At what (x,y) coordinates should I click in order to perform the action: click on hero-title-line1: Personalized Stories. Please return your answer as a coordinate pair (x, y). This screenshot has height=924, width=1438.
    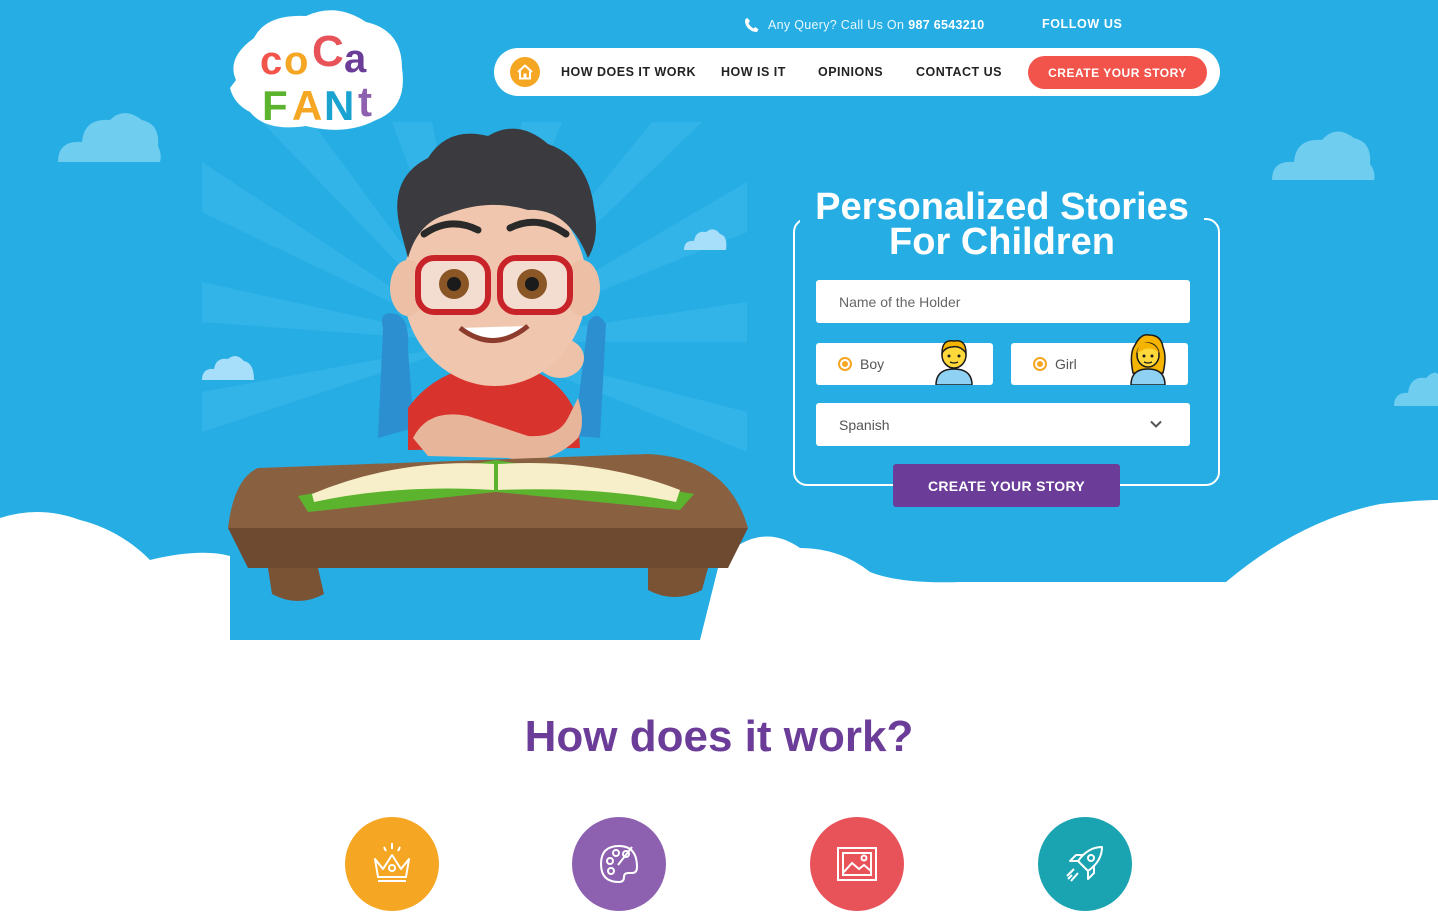
    Looking at the image, I should click on (1002, 207).